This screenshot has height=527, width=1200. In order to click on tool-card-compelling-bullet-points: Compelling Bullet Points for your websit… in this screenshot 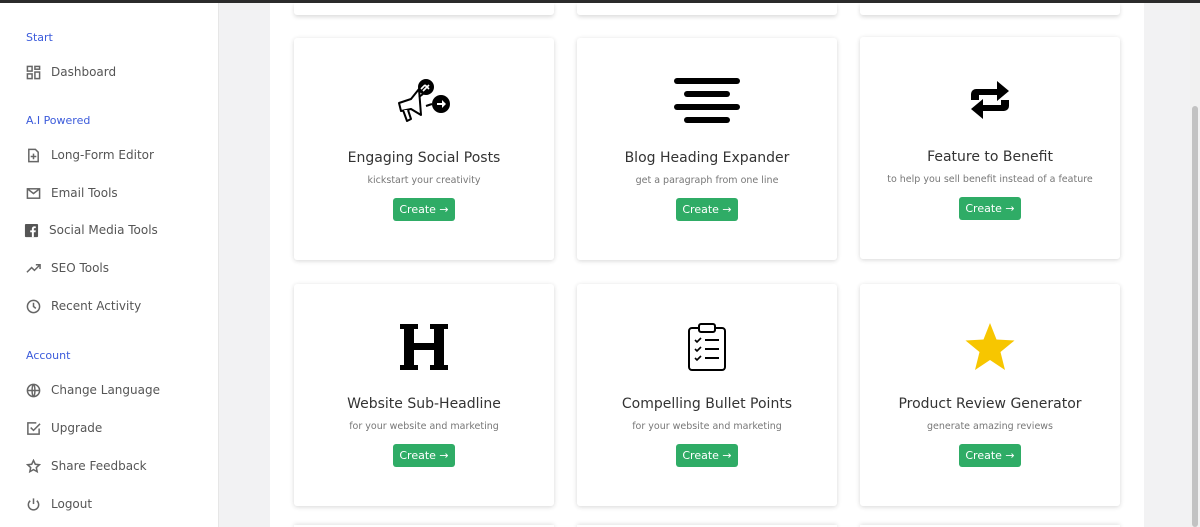, I will do `click(707, 395)`.